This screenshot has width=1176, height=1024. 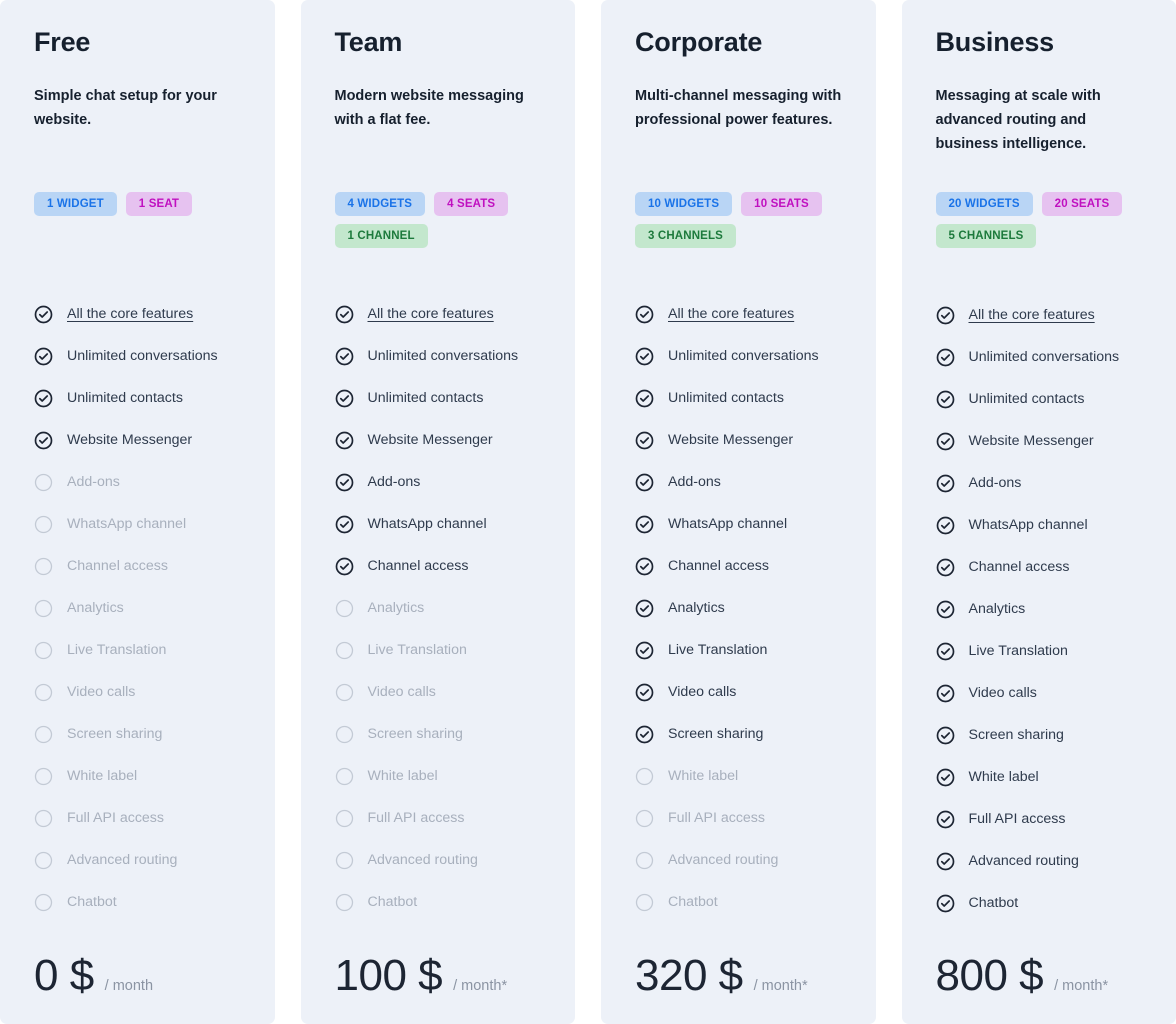 What do you see at coordinates (438, 819) in the screenshot?
I see `feature-item: Full API access` at bounding box center [438, 819].